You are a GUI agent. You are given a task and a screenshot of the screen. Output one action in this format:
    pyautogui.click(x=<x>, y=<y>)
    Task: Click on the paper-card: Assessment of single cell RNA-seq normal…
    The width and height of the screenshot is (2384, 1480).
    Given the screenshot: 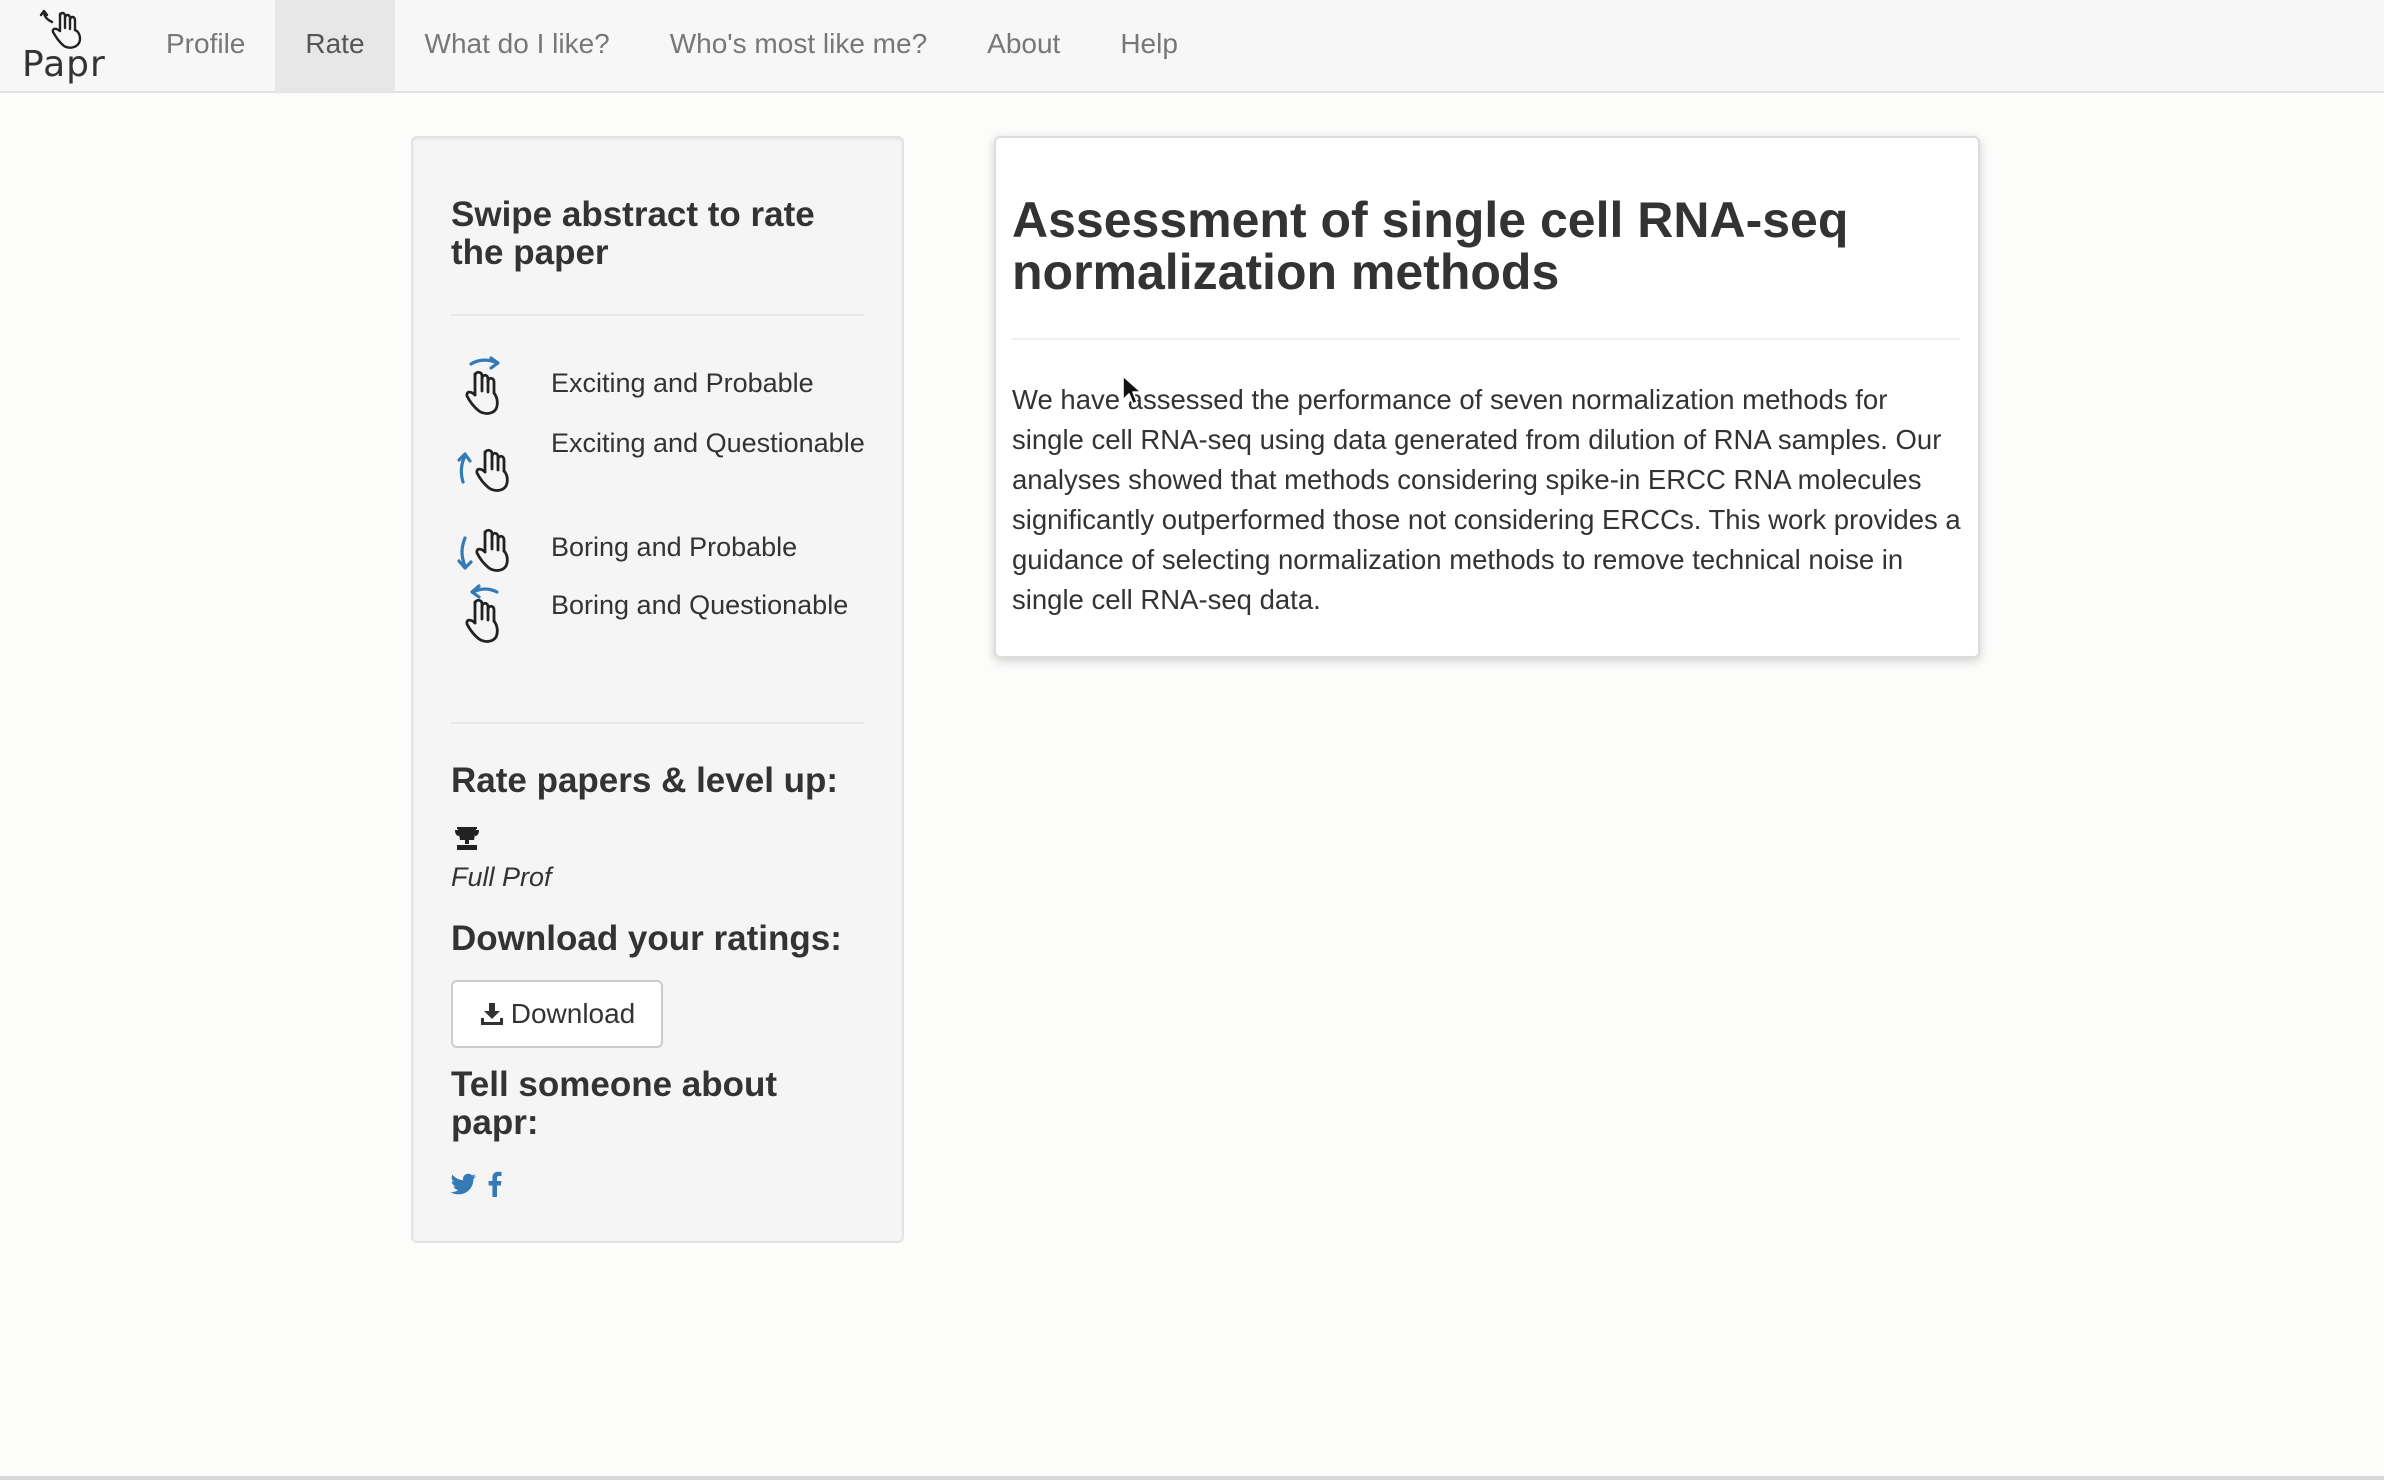 What is the action you would take?
    pyautogui.click(x=1487, y=397)
    